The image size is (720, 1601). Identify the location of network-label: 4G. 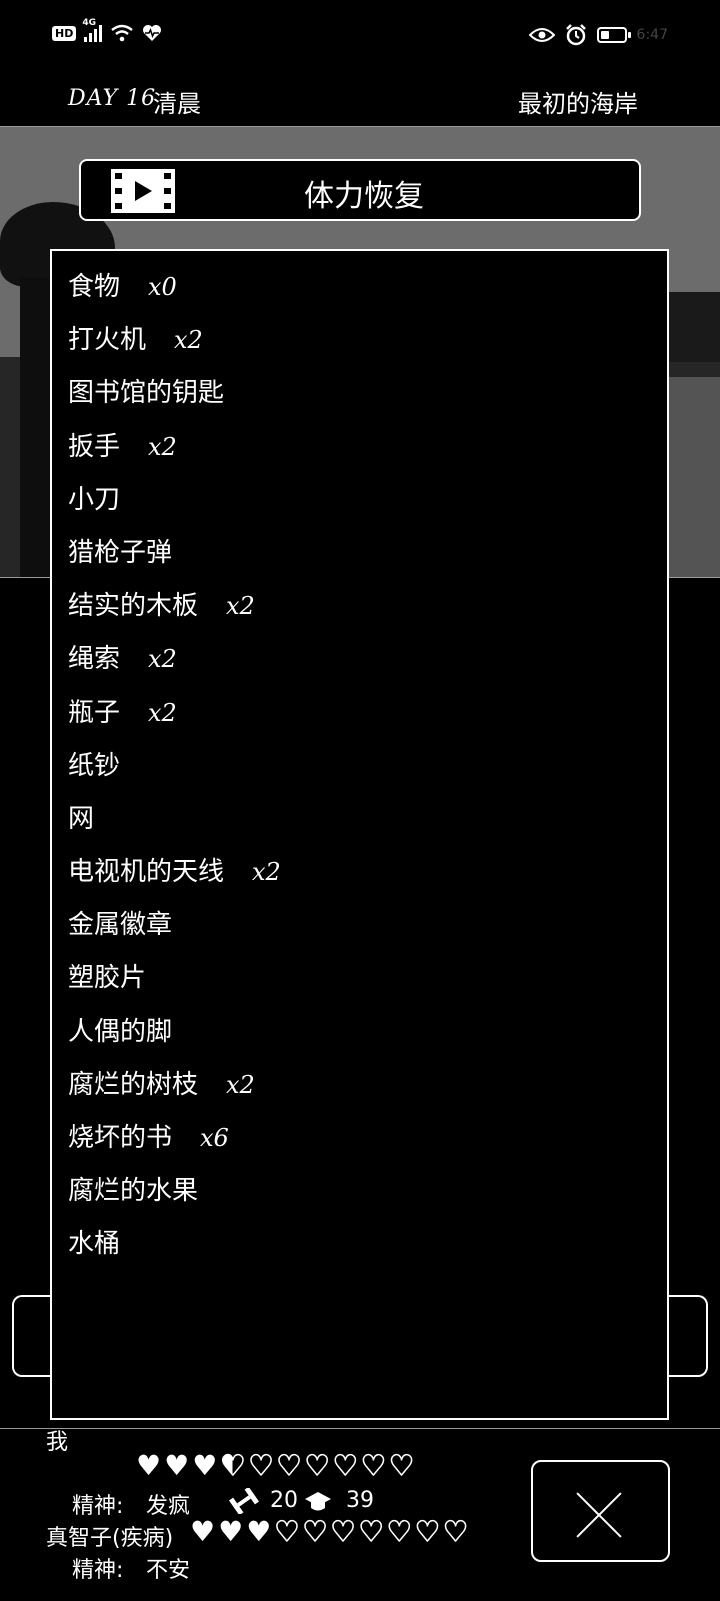
(89, 23).